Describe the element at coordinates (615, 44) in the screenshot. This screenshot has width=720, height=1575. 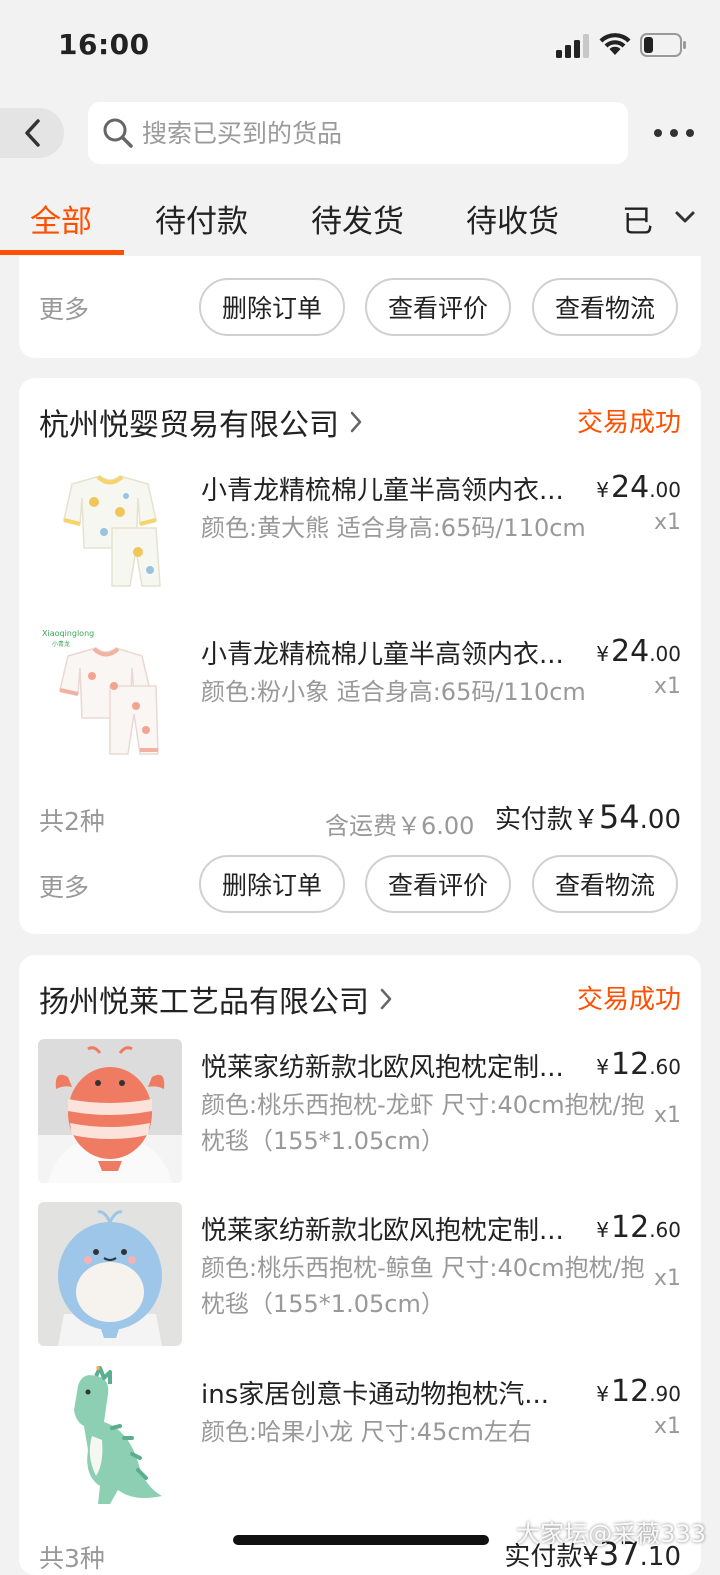
I see `wifi-icon` at that location.